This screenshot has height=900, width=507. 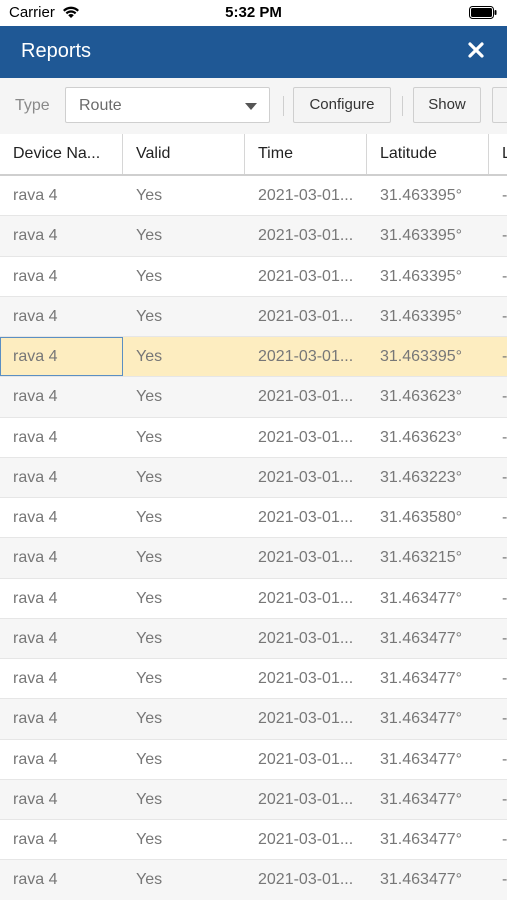 I want to click on show-button: Show, so click(x=447, y=105).